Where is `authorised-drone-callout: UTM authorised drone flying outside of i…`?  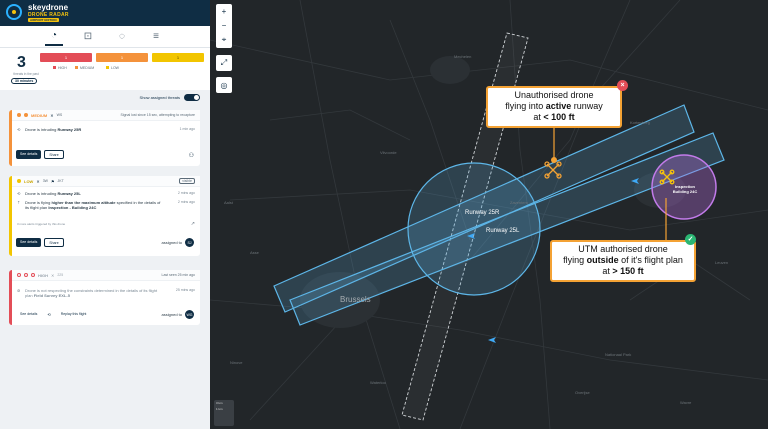 authorised-drone-callout: UTM authorised drone flying outside of i… is located at coordinates (623, 261).